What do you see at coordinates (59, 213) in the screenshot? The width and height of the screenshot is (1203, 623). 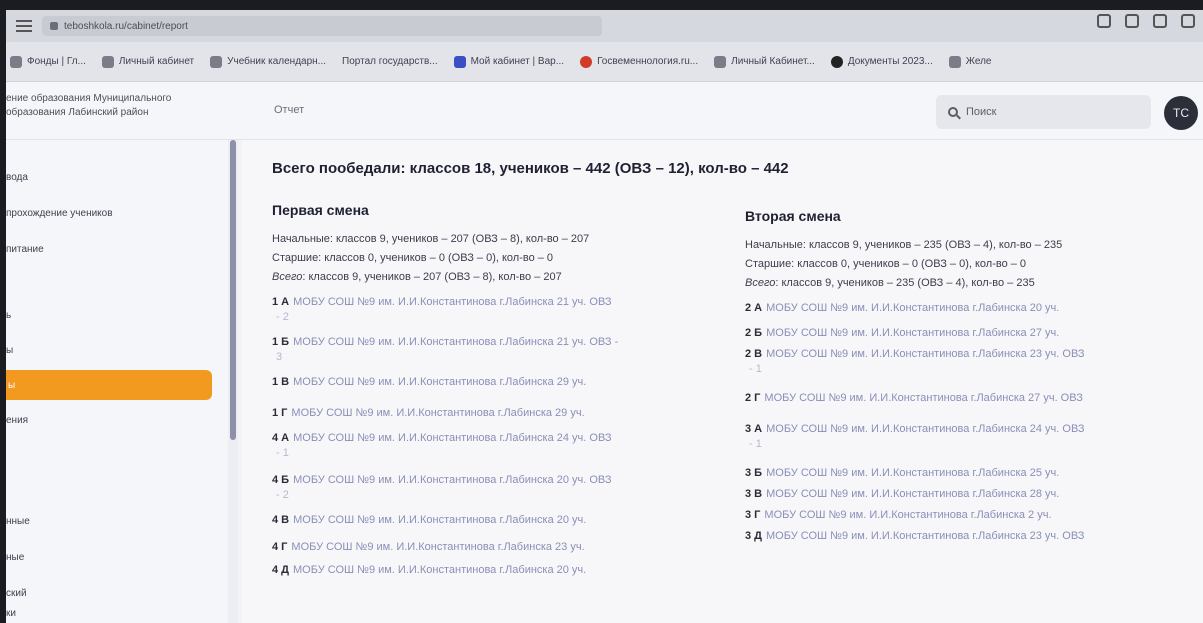 I see `sidebar-item: прохождение учеников` at bounding box center [59, 213].